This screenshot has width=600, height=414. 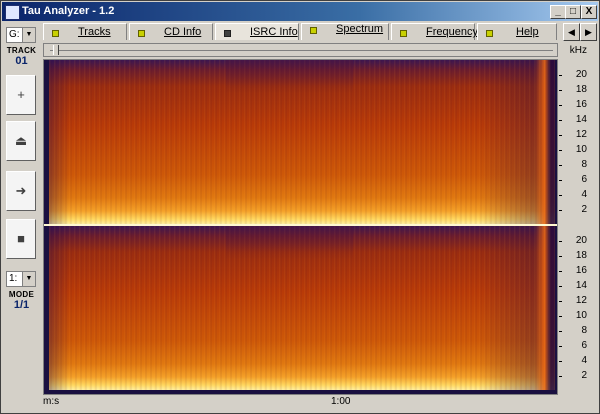 What do you see at coordinates (56, 50) in the screenshot?
I see `slider-thumb` at bounding box center [56, 50].